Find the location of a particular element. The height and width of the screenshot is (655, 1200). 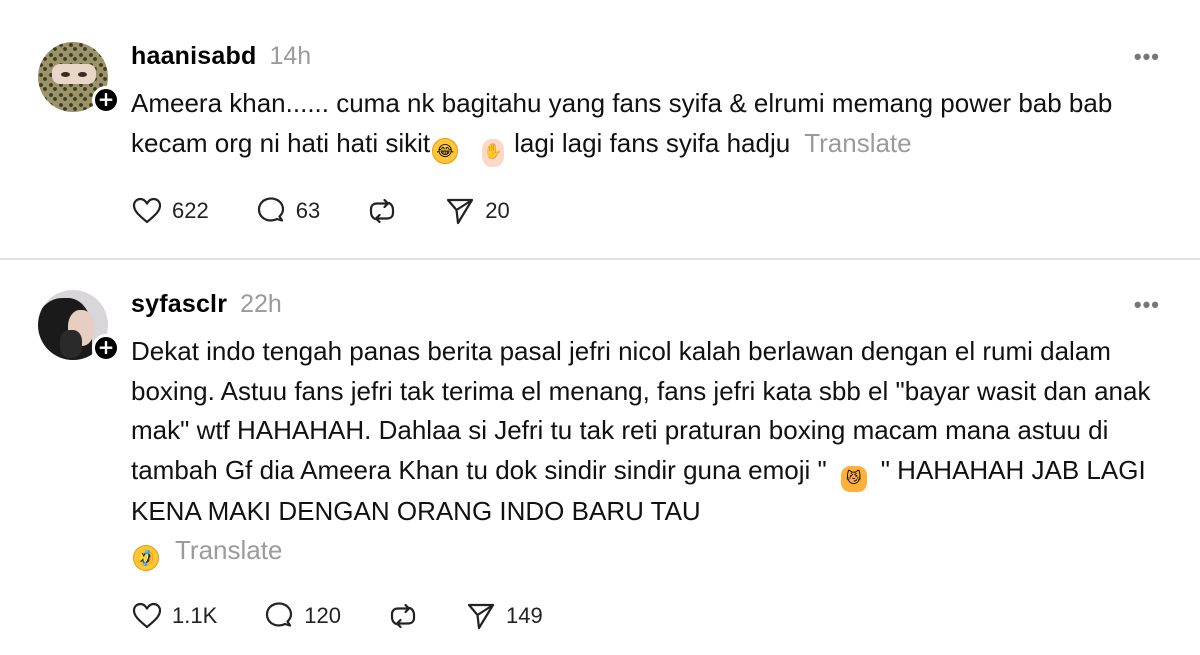

like-count: 1.1K is located at coordinates (195, 615).